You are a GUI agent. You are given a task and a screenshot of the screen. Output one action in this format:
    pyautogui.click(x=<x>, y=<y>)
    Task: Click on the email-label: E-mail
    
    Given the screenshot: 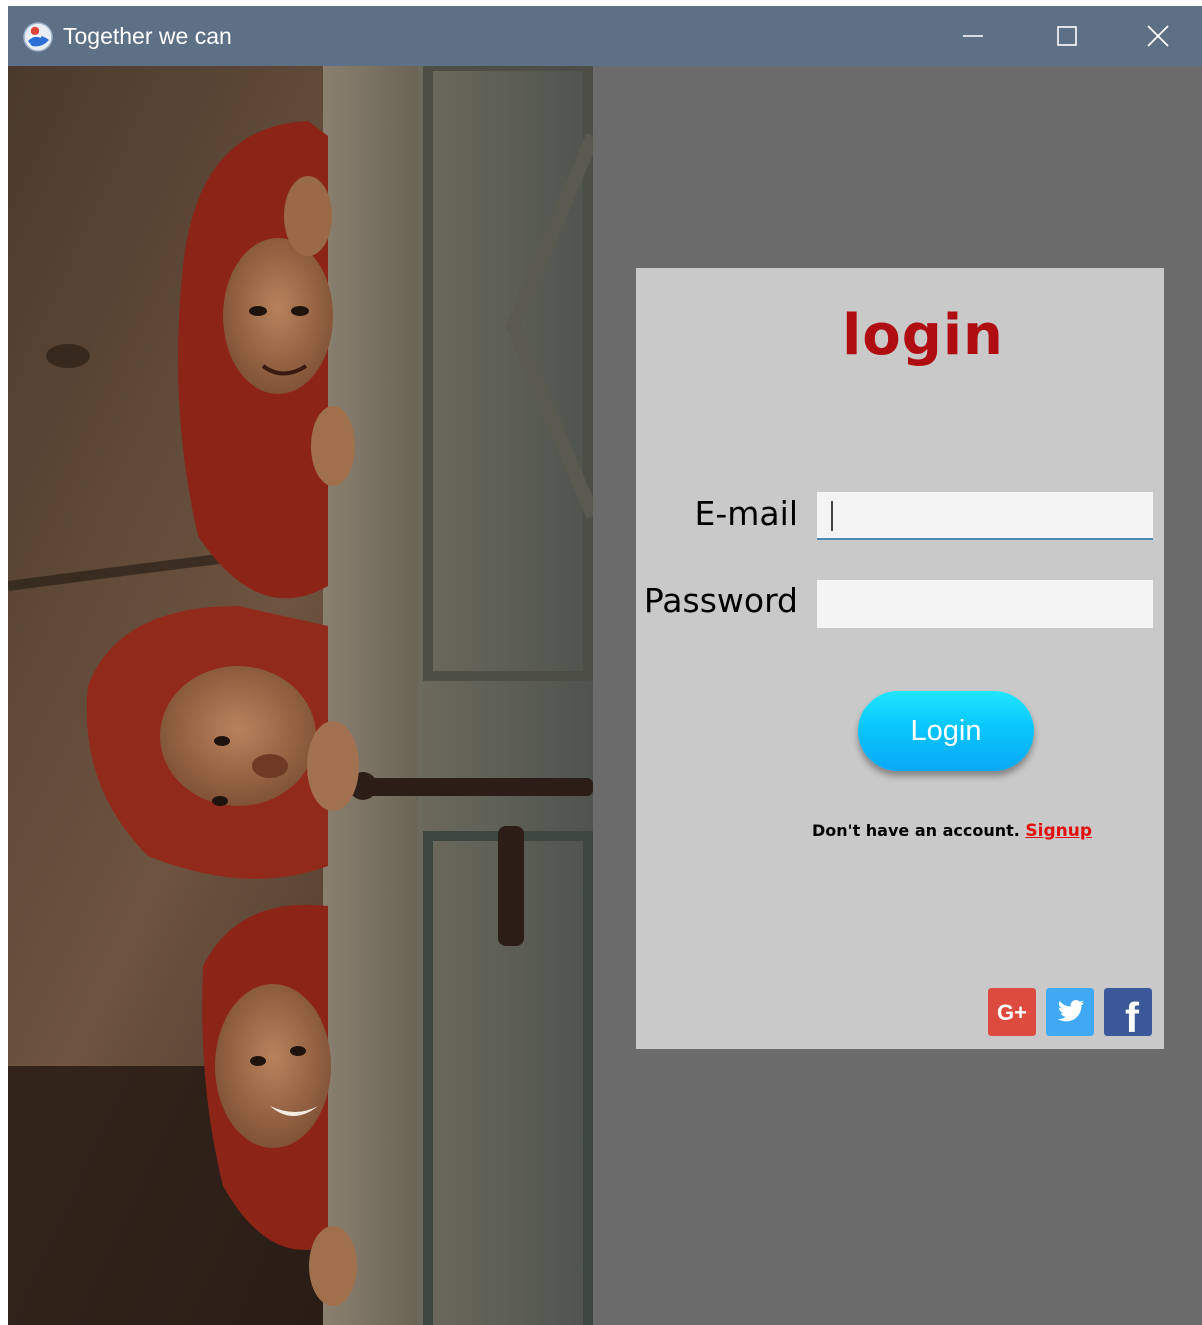 What is the action you would take?
    pyautogui.click(x=746, y=513)
    